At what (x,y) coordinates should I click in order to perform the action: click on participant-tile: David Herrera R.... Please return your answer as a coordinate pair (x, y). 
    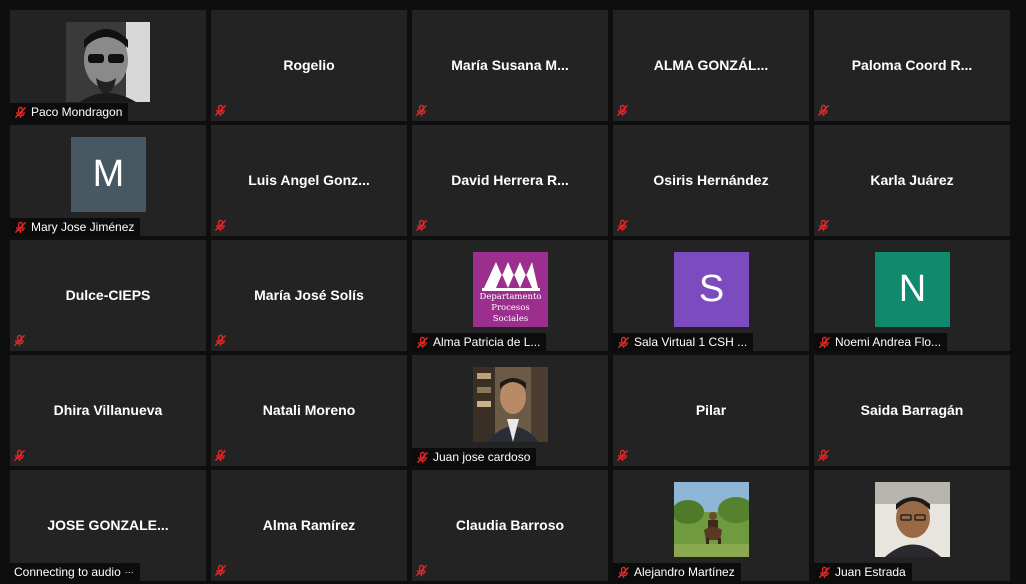
    Looking at the image, I should click on (510, 180).